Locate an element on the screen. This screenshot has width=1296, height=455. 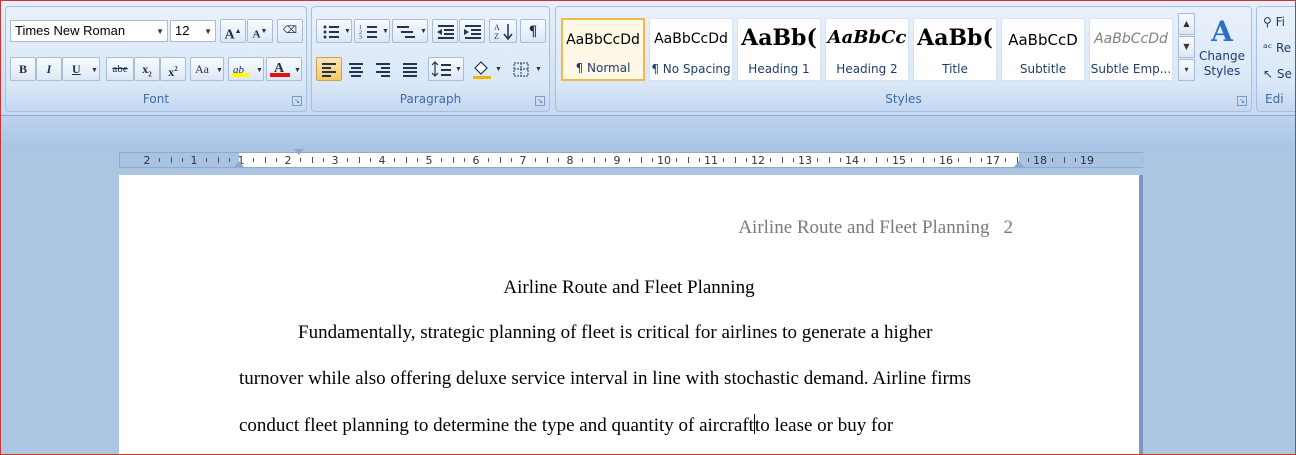
clear-formatting-button: ⌫ is located at coordinates (290, 31).